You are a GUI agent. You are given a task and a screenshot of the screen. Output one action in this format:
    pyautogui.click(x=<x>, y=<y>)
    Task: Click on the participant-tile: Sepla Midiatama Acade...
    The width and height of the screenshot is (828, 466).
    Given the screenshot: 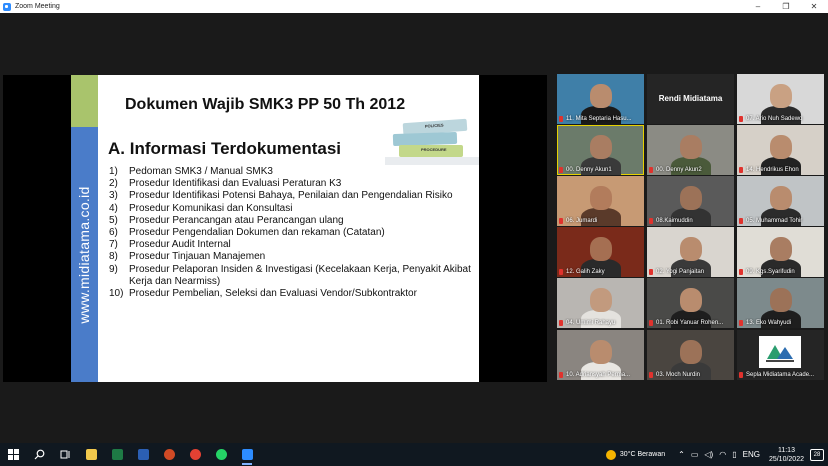 What is the action you would take?
    pyautogui.click(x=780, y=355)
    